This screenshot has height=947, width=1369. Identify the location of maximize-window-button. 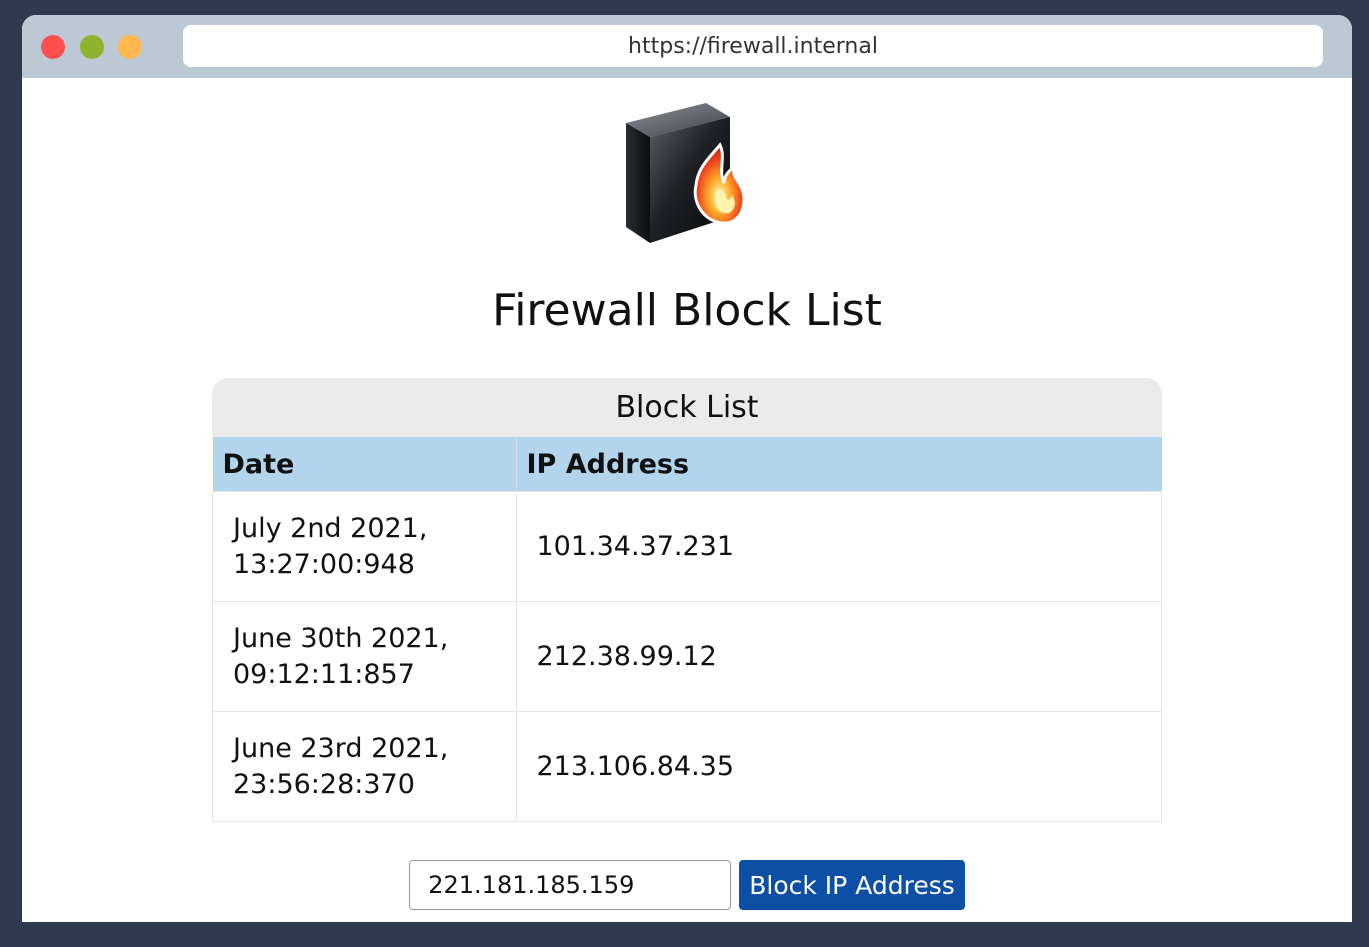
(92, 47).